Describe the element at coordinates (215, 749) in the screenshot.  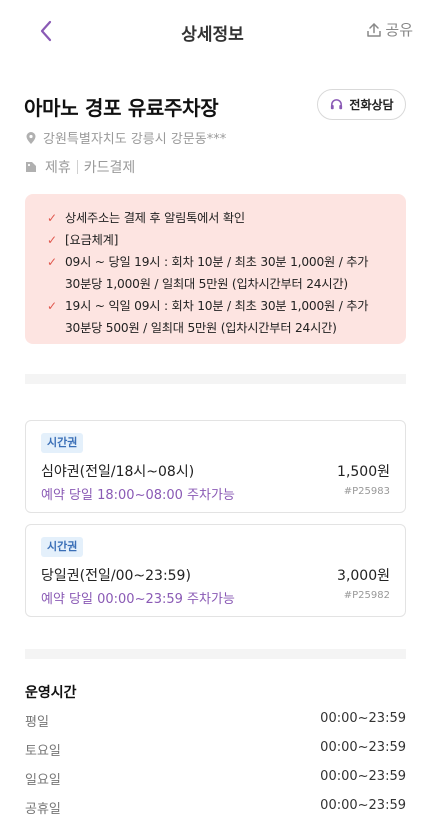
I see `hours-row: 토요일 00:00~23:59` at that location.